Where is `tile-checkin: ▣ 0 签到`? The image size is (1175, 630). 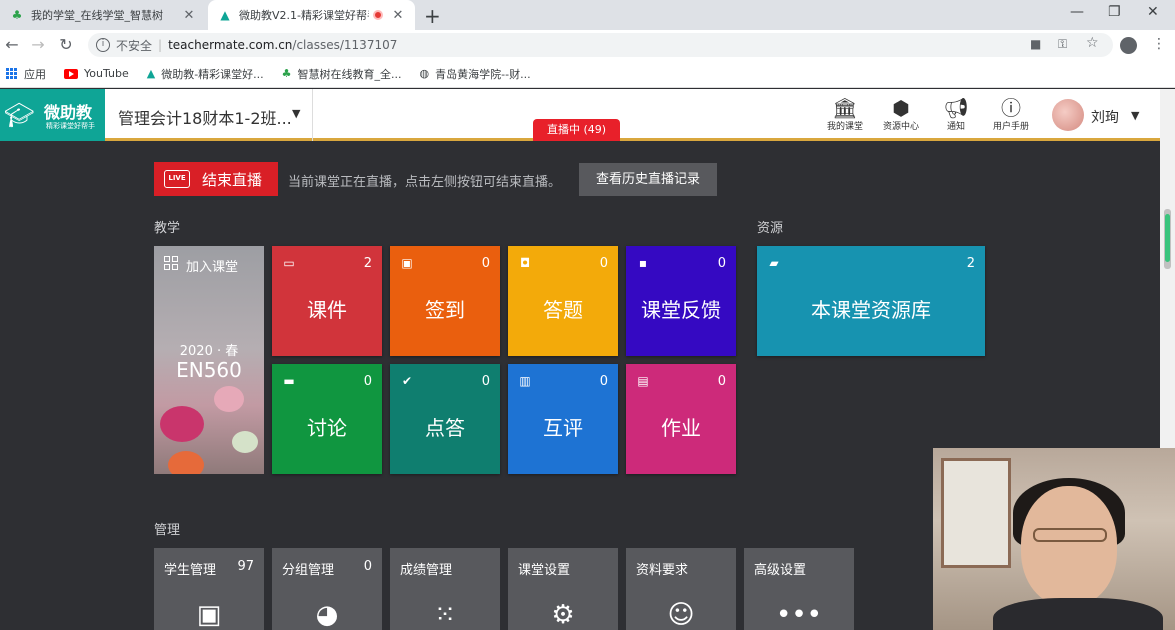
tile-checkin: ▣ 0 签到 is located at coordinates (445, 301).